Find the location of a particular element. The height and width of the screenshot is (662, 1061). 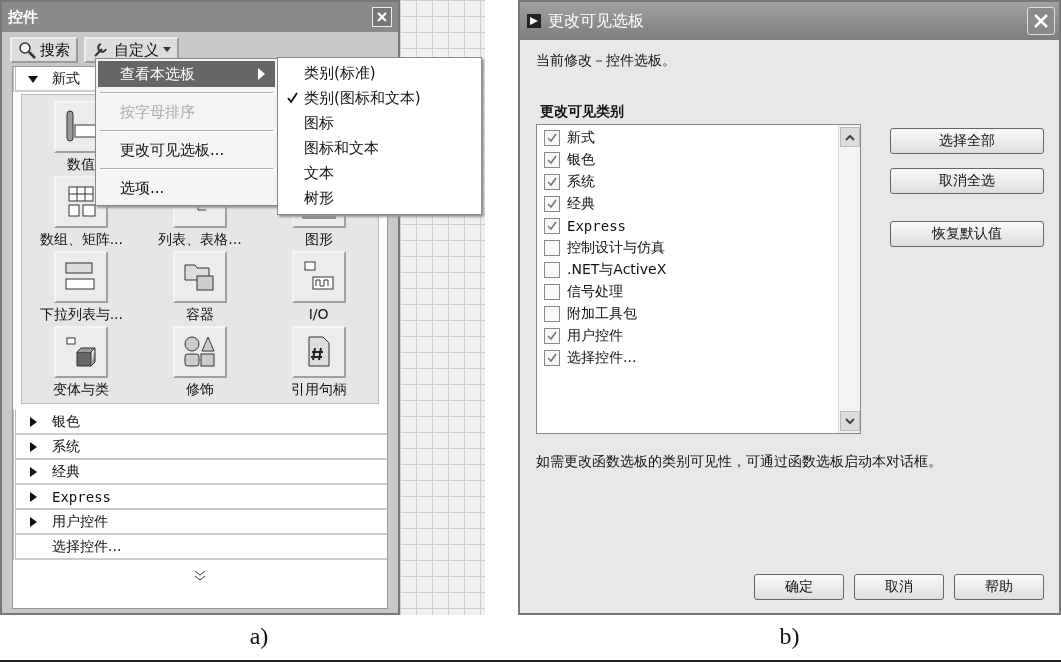

palette-label: I/O is located at coordinates (318, 314).